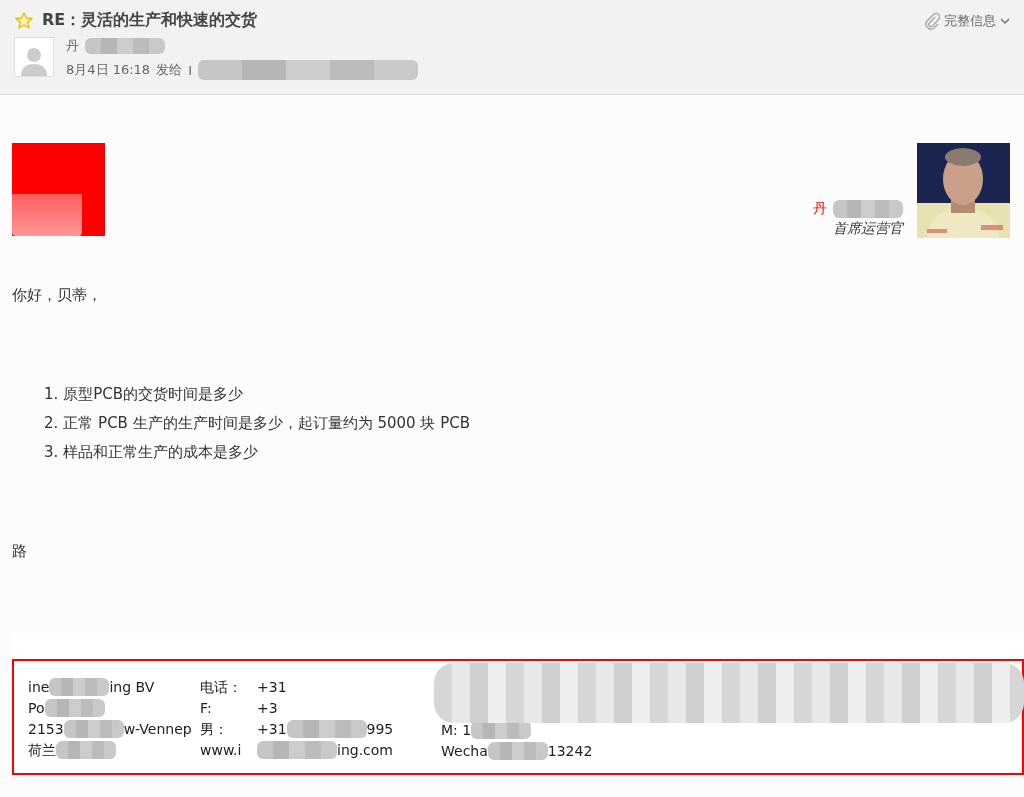  Describe the element at coordinates (57, 295) in the screenshot. I see `greeting-text: 你好，贝蒂，` at that location.